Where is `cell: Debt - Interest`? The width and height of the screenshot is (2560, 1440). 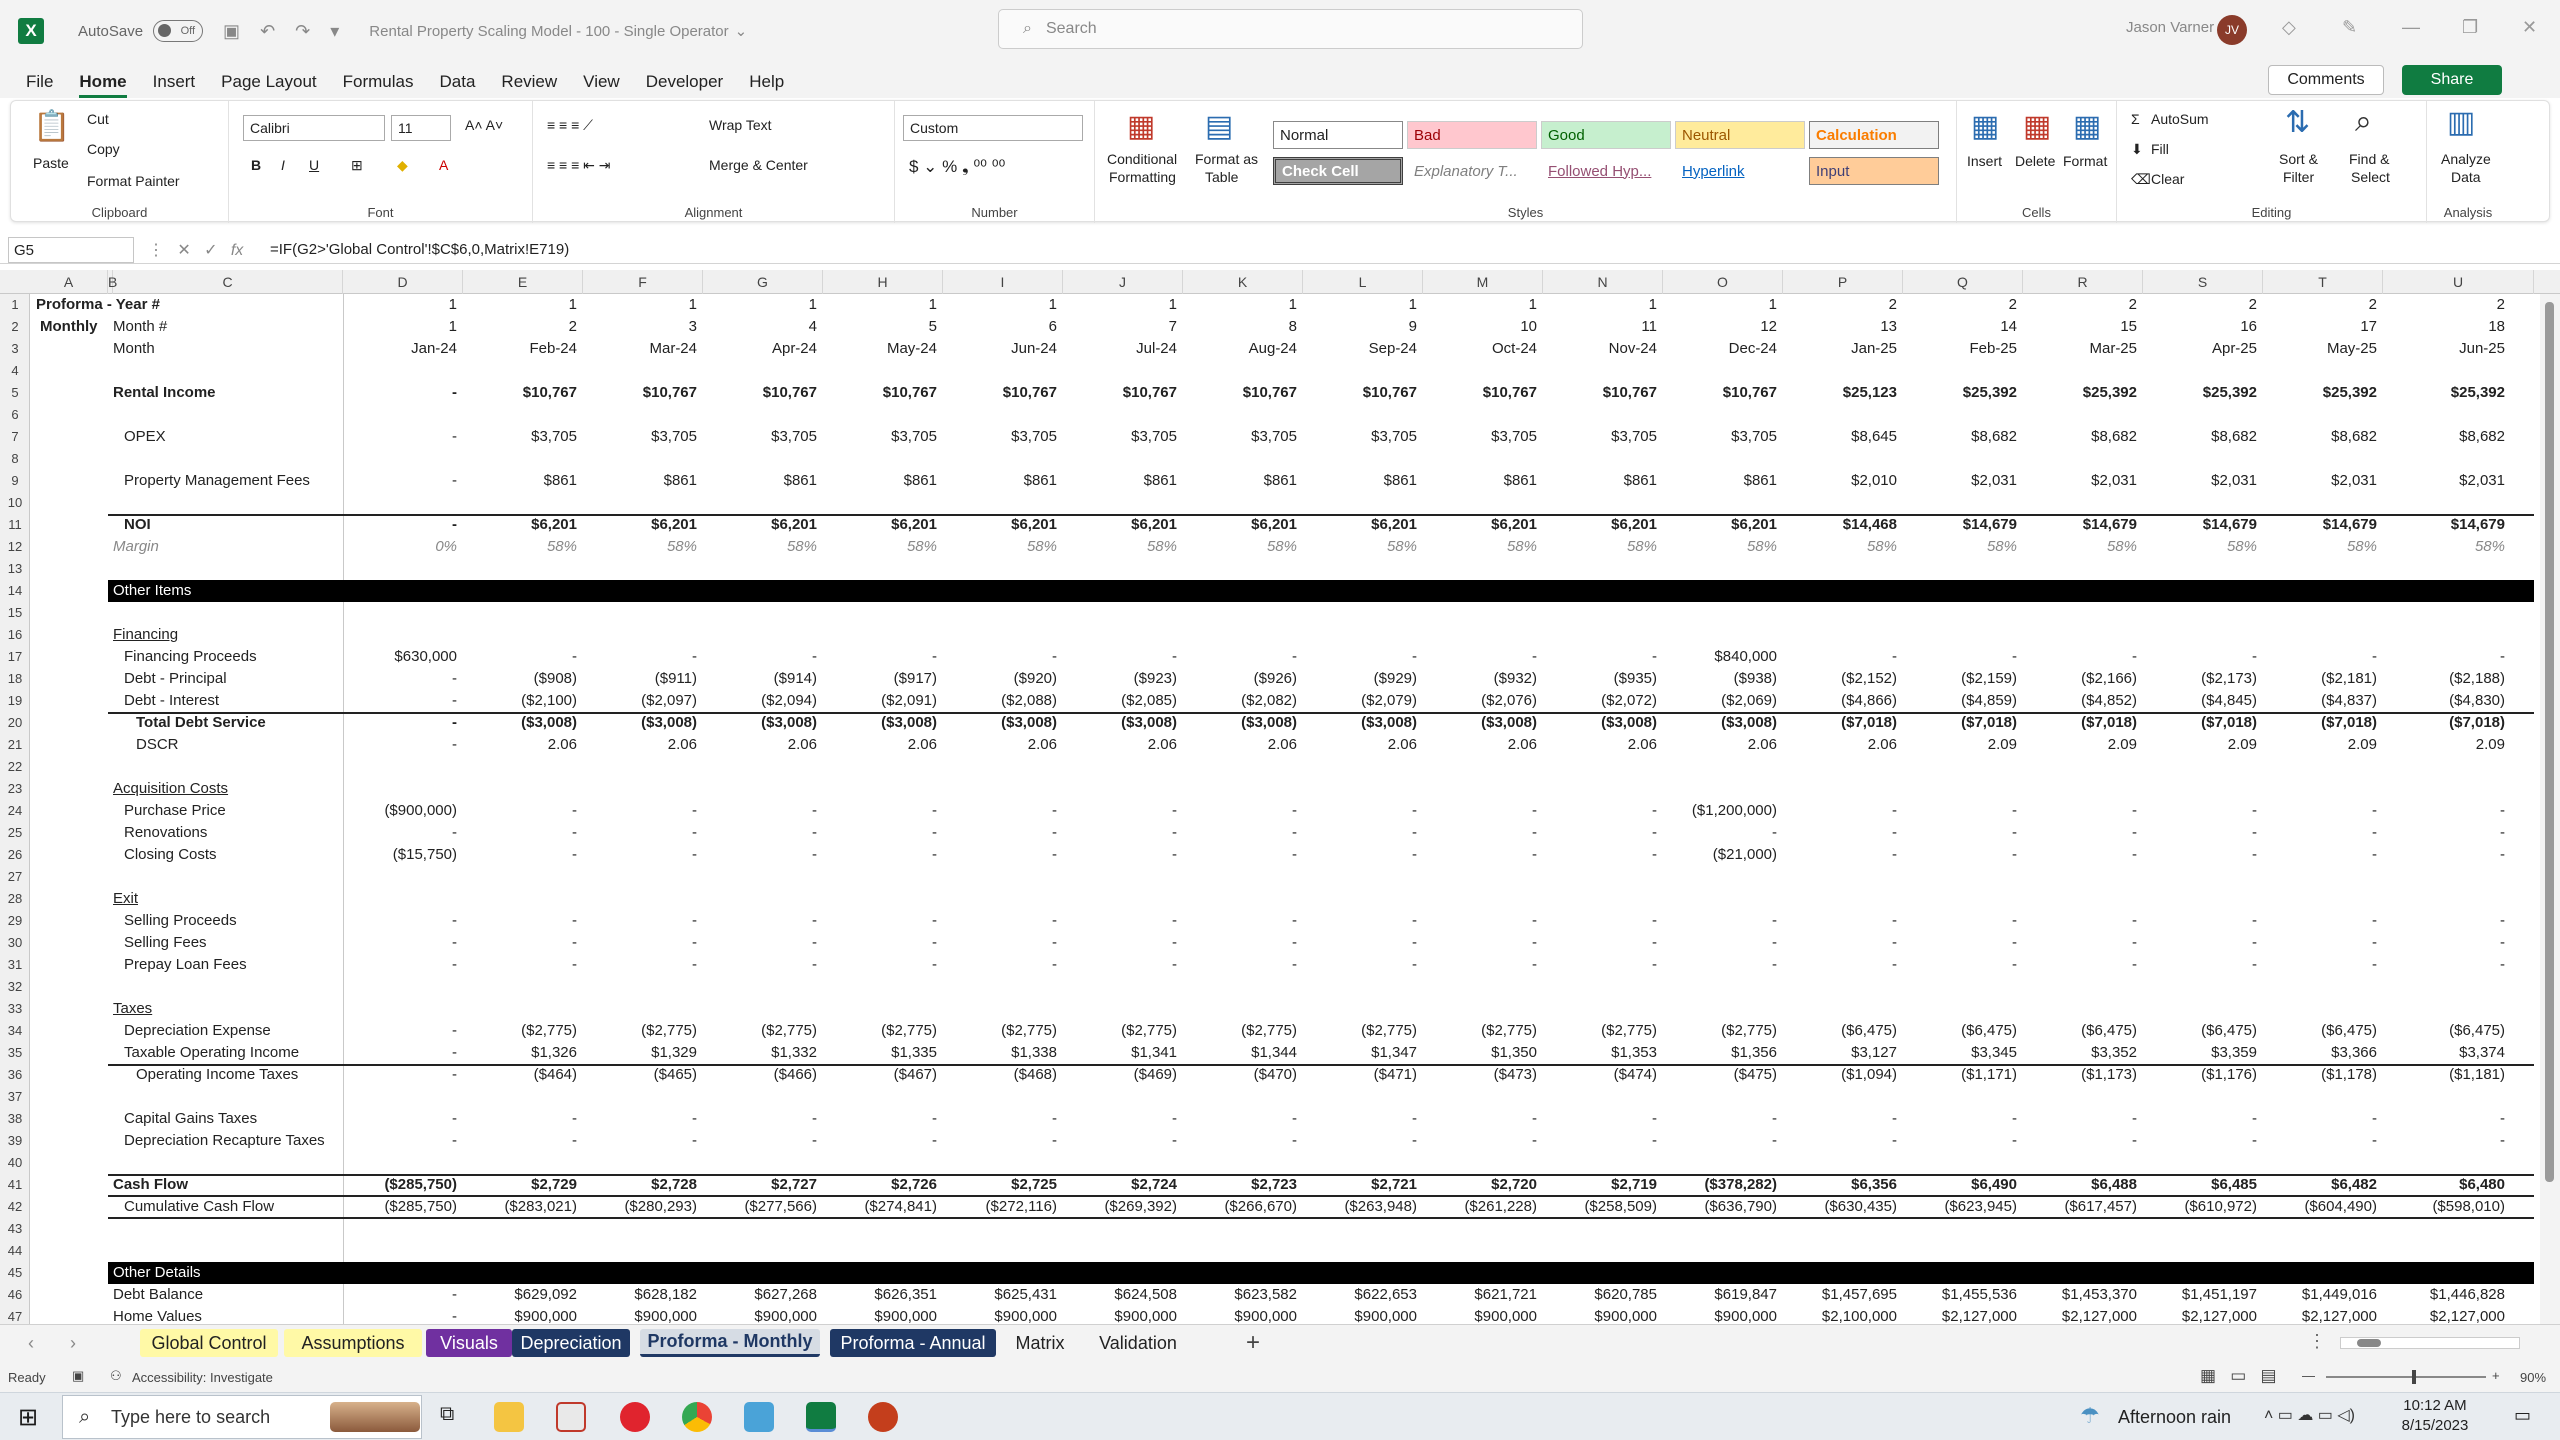 cell: Debt - Interest is located at coordinates (171, 701).